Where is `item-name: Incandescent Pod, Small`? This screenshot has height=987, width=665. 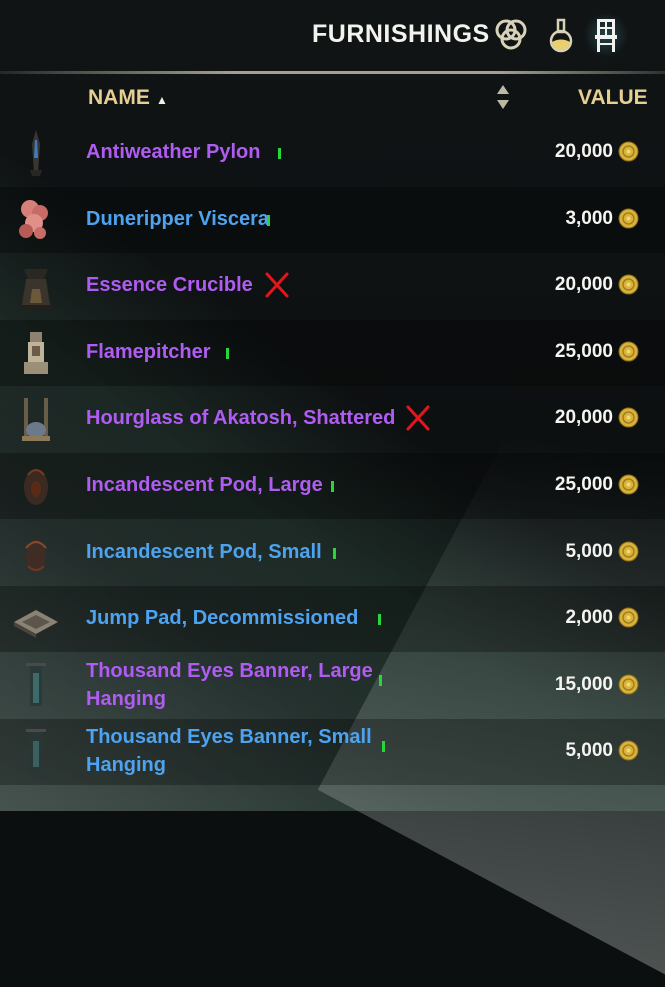
item-name: Incandescent Pod, Small is located at coordinates (204, 551).